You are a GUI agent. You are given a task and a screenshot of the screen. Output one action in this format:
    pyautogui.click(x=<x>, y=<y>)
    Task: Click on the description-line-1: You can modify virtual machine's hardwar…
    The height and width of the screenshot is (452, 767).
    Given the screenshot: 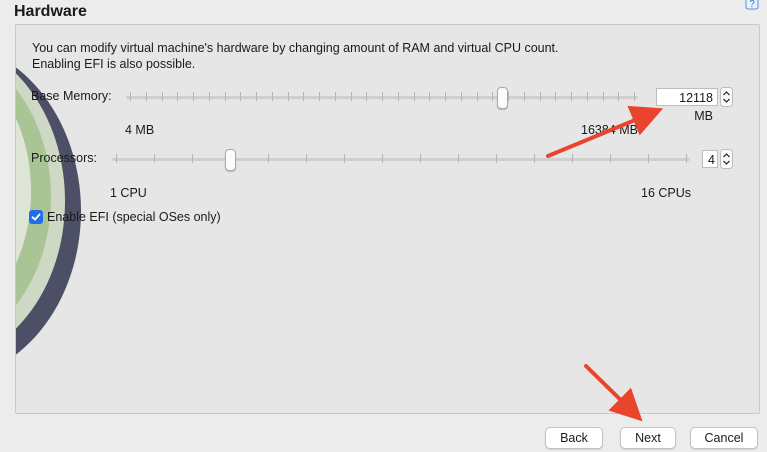 What is the action you would take?
    pyautogui.click(x=295, y=48)
    